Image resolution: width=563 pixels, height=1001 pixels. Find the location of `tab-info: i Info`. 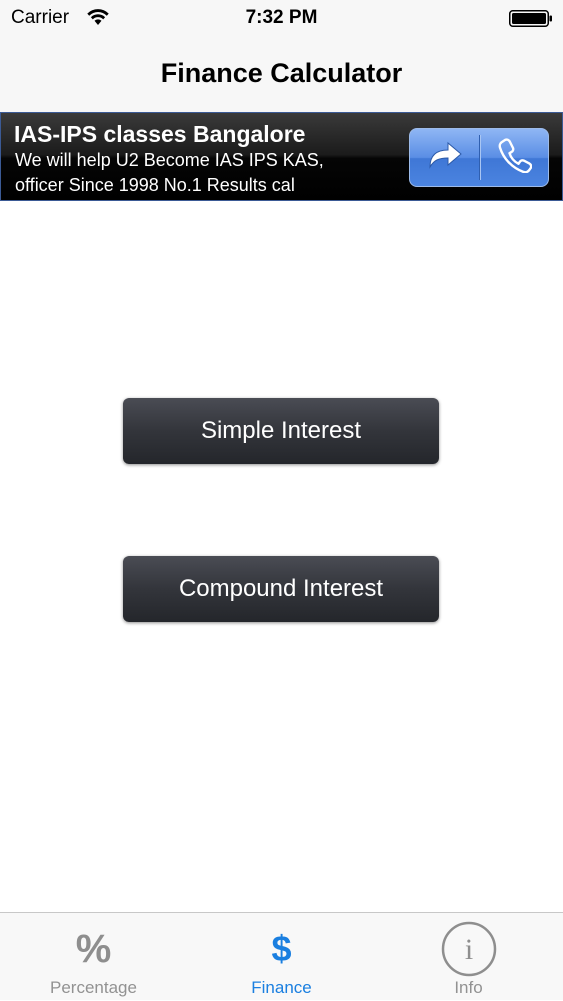

tab-info: i Info is located at coordinates (468, 957).